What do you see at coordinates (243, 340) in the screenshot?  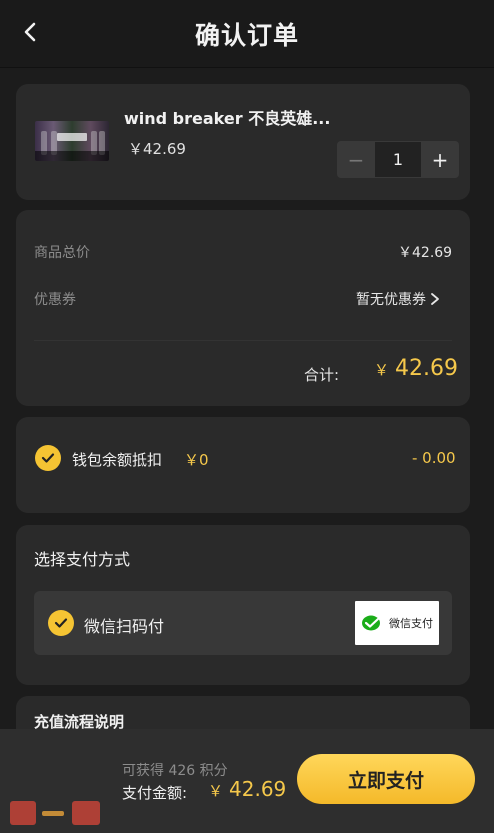 I see `summary-divider` at bounding box center [243, 340].